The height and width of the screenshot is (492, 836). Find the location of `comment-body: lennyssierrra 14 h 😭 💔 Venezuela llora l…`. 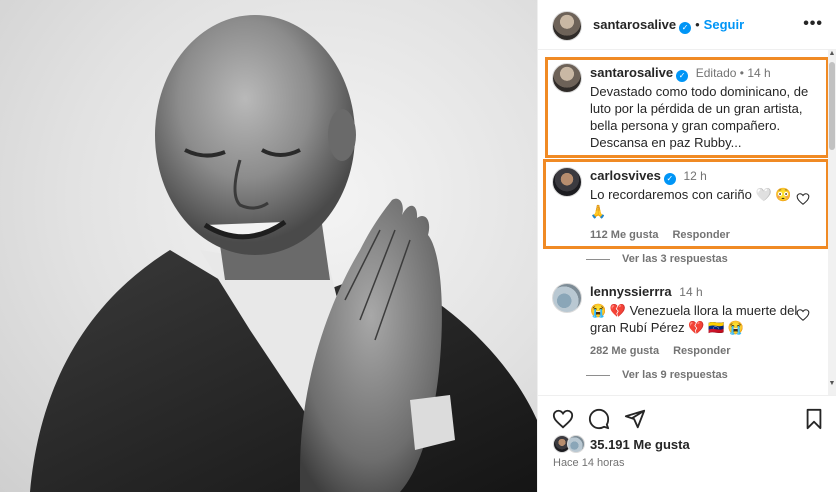

comment-body: lennyssierrra 14 h 😭 💔 Venezuela llora l… is located at coordinates (695, 320).